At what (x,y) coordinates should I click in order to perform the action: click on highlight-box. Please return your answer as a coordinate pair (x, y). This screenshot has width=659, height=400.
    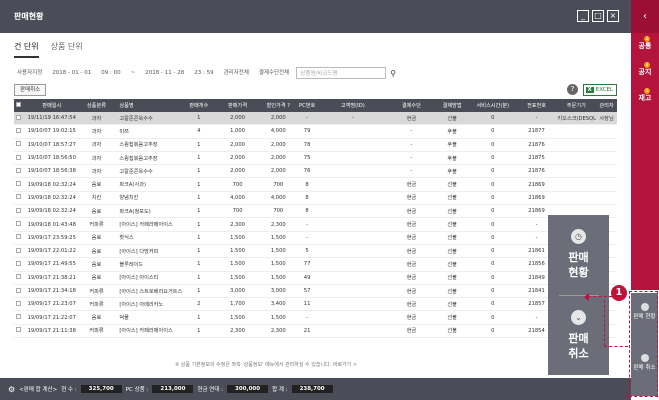
    Looking at the image, I should click on (643, 344).